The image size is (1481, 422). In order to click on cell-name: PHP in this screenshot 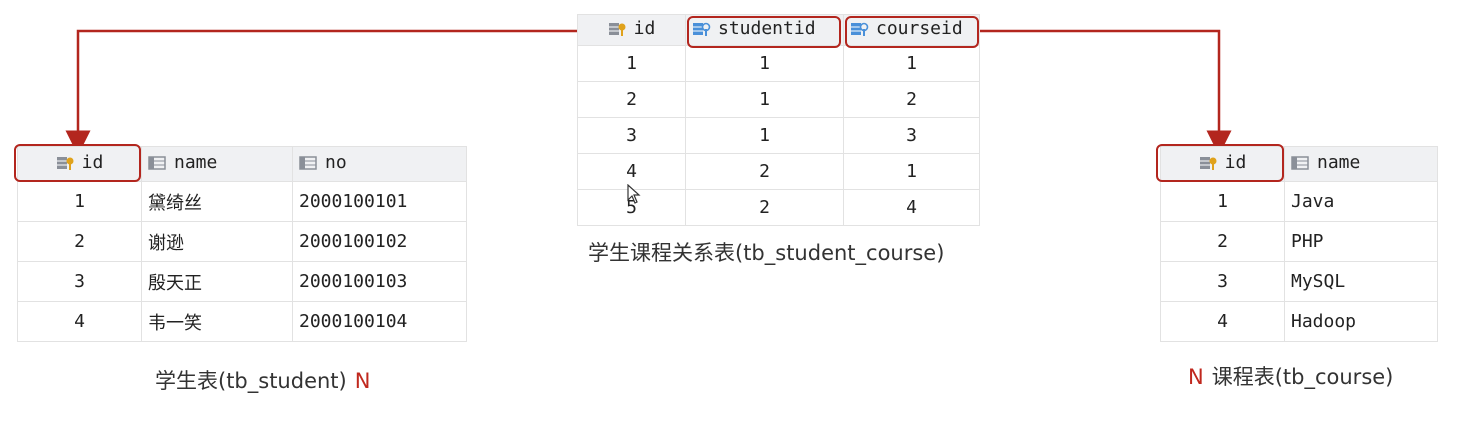, I will do `click(1361, 241)`.